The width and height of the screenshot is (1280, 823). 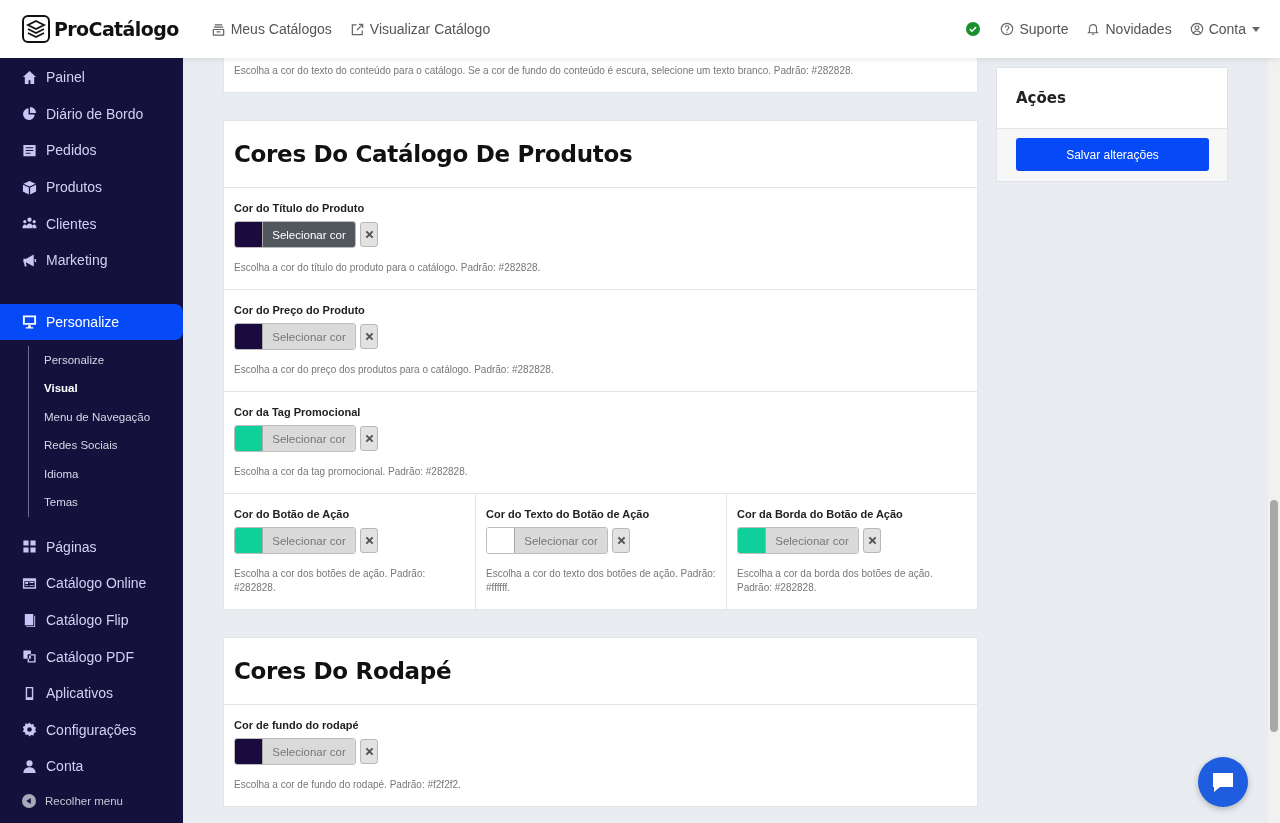 I want to click on chat-button, so click(x=1223, y=782).